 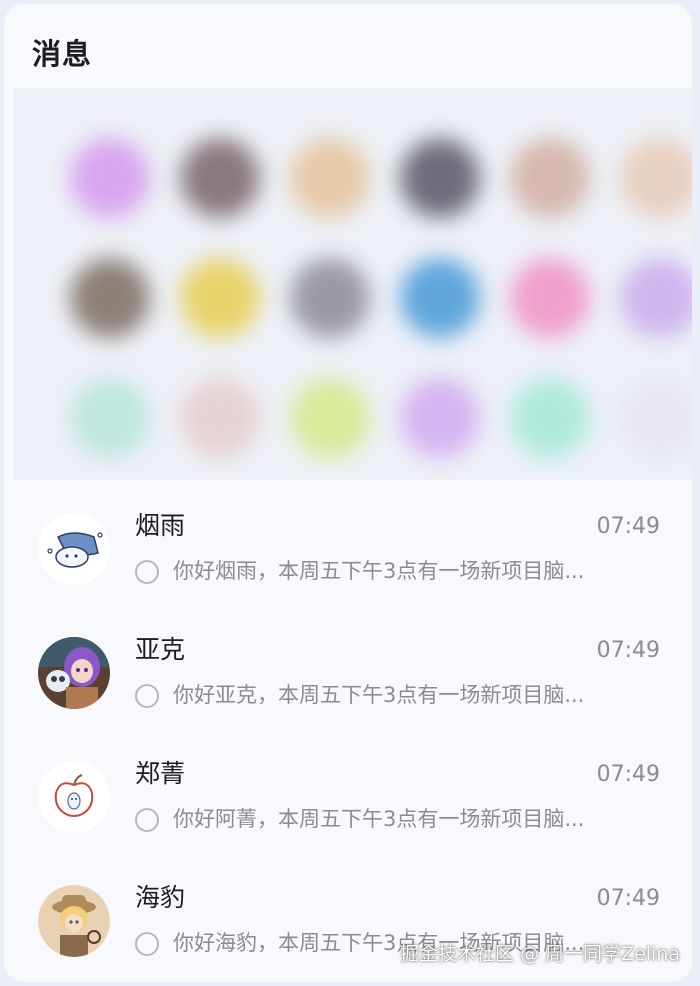 I want to click on contact-name: 亚克, so click(x=160, y=649).